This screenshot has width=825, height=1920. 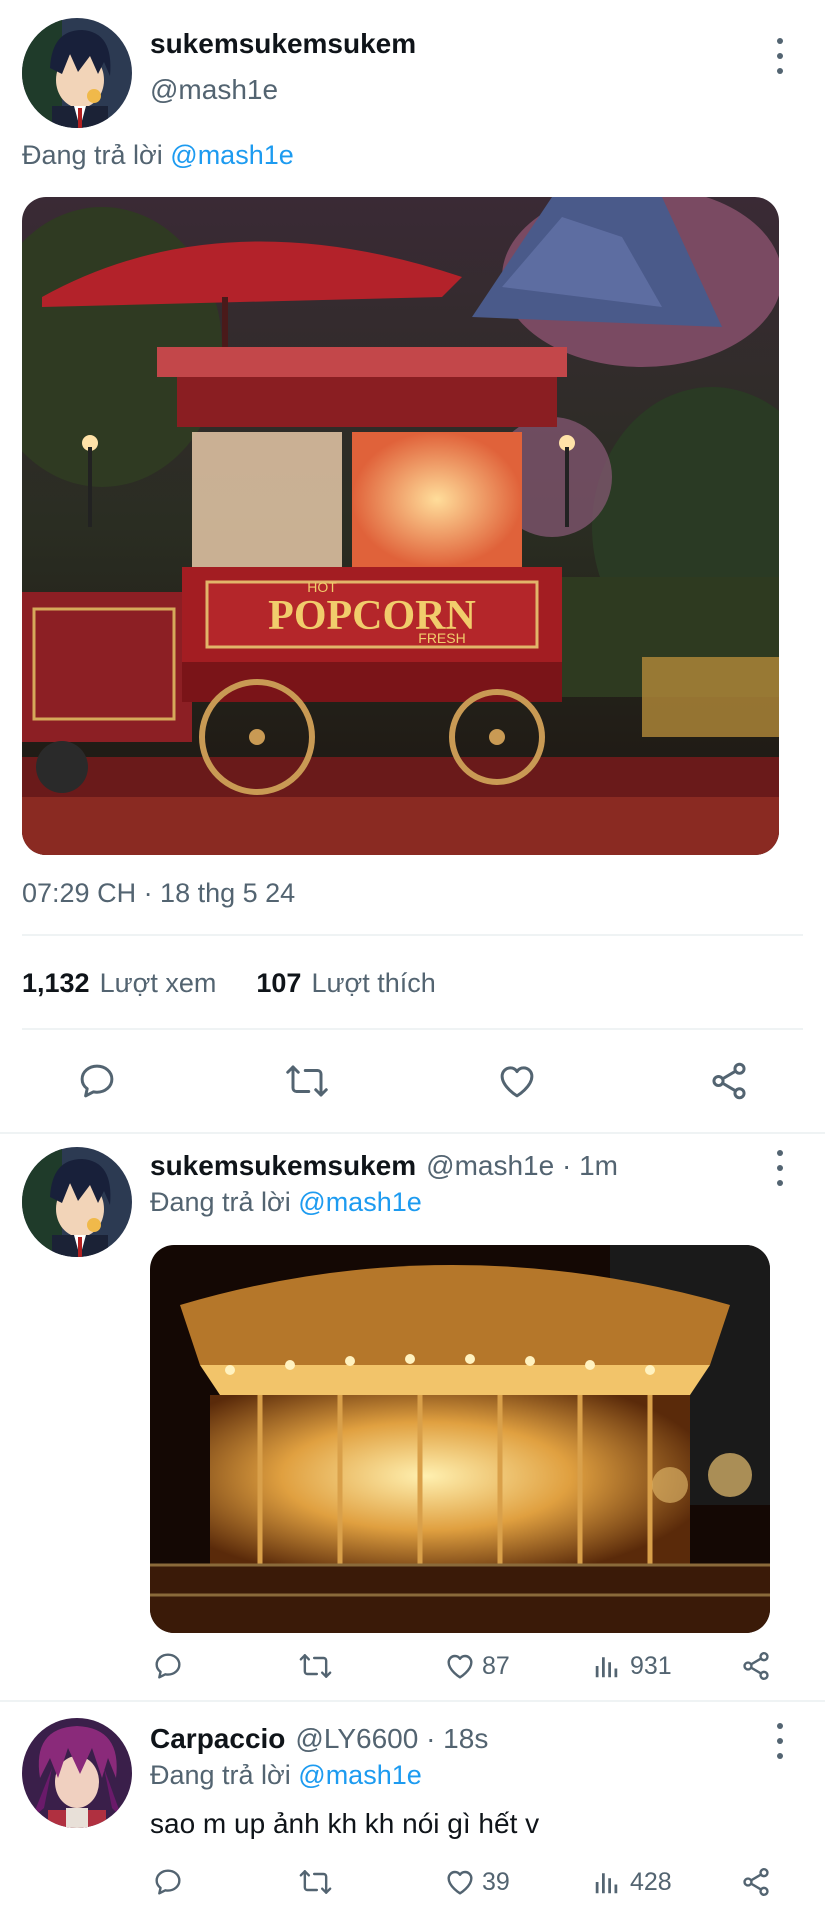 I want to click on timestamp: 07:29 CH · 18 thg 5 24, so click(x=158, y=893).